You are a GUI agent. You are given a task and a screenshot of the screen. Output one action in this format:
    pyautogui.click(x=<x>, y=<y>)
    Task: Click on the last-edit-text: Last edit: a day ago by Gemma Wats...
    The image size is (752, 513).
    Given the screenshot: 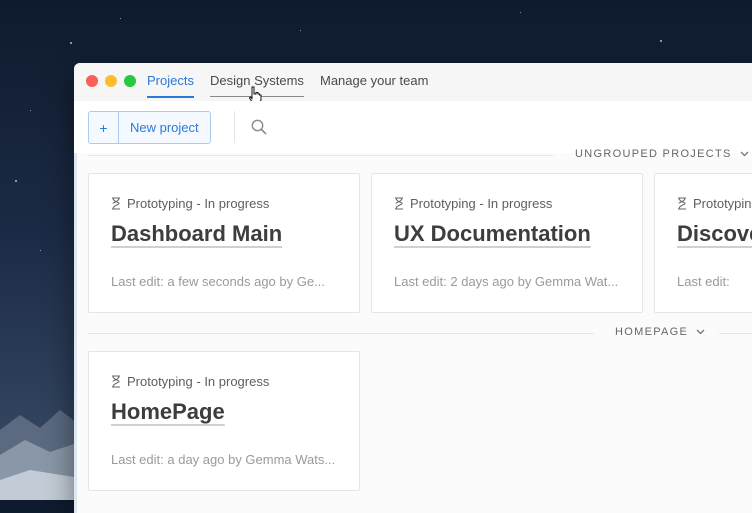 What is the action you would take?
    pyautogui.click(x=223, y=459)
    